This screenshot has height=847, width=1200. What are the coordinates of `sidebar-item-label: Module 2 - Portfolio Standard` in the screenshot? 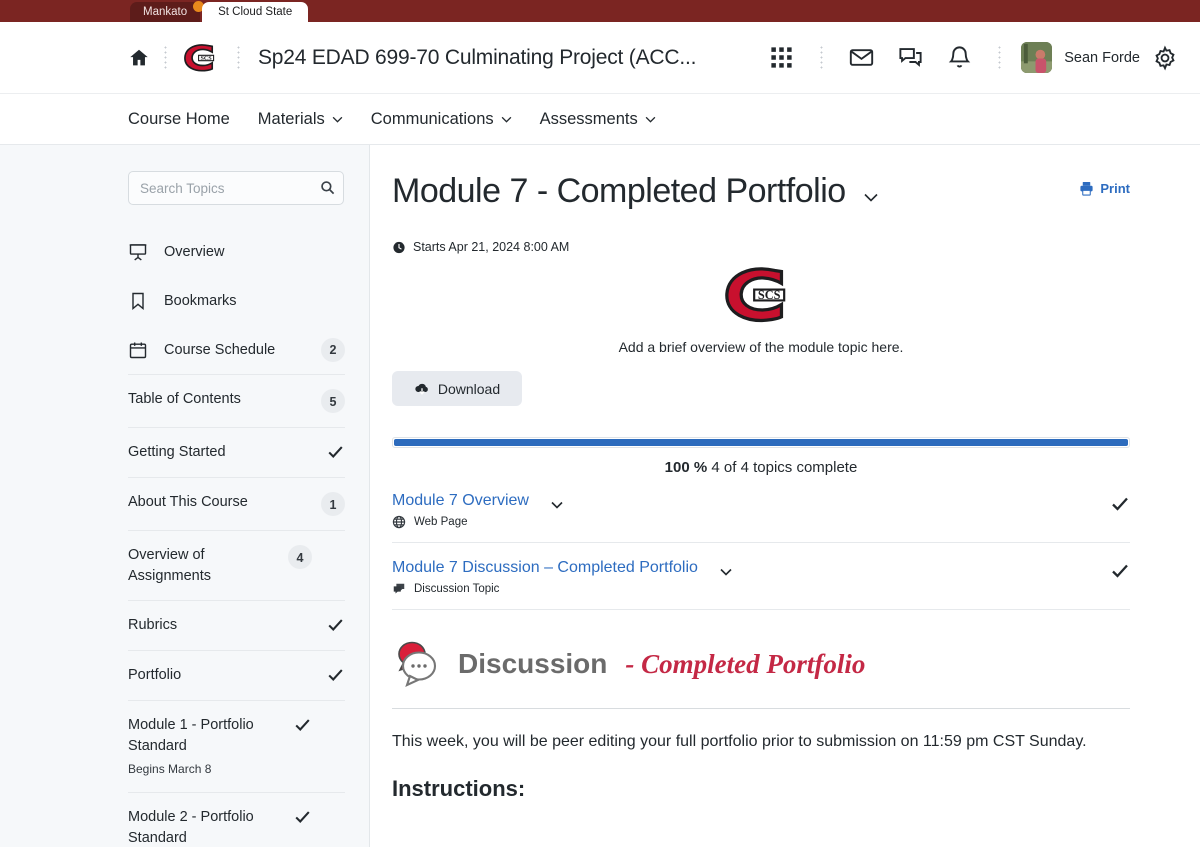 It's located at (191, 827).